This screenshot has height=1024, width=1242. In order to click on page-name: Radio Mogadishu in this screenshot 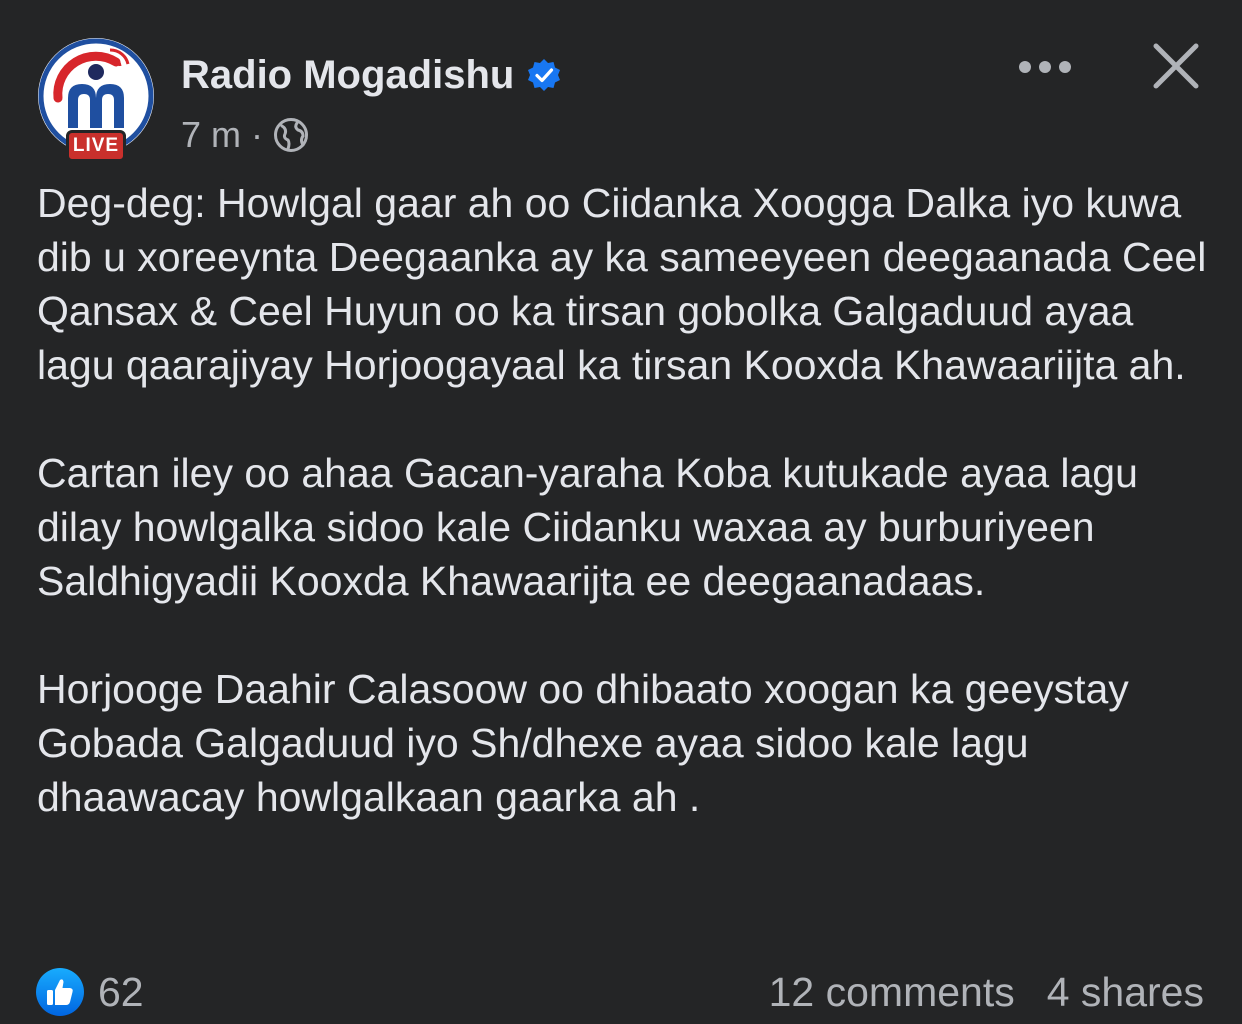, I will do `click(347, 75)`.